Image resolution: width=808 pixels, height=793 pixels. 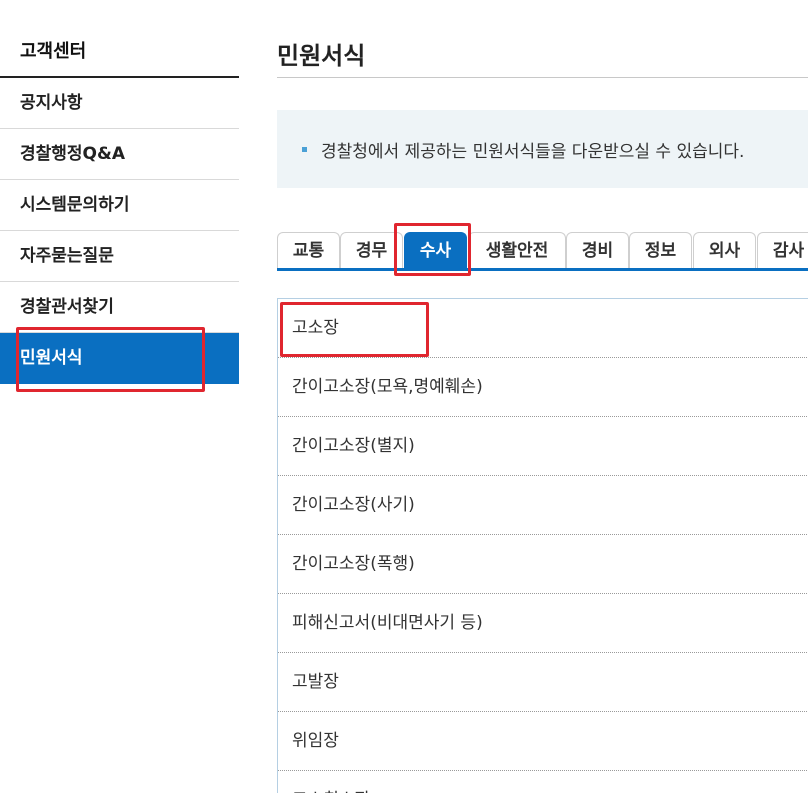 I want to click on sidebar-item-qna: 경찰행정Q&A, so click(x=119, y=154).